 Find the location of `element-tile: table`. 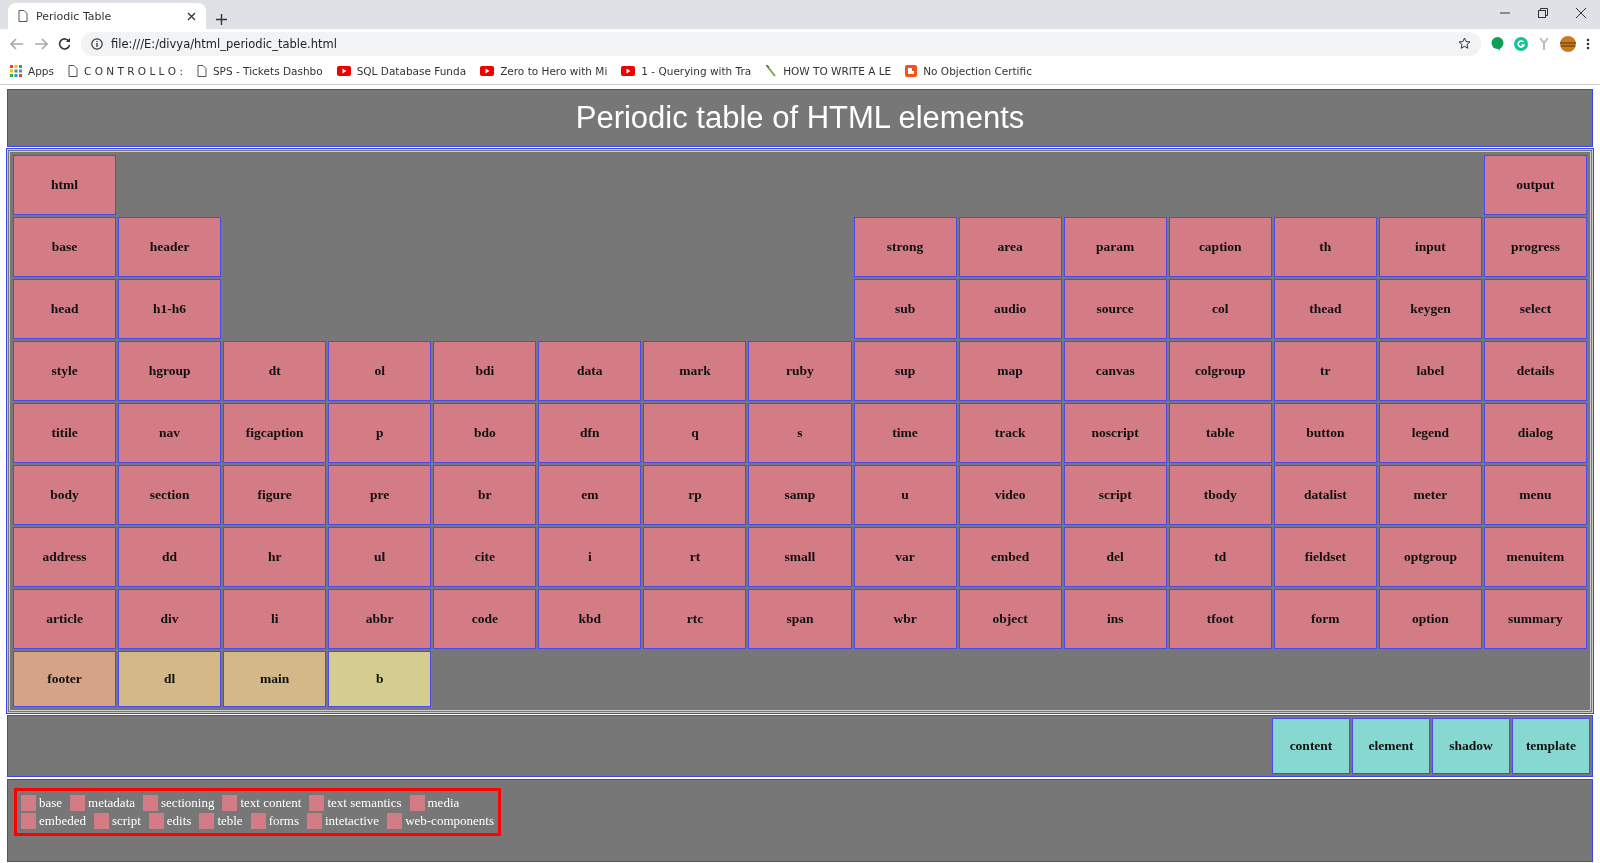

element-tile: table is located at coordinates (1220, 433).